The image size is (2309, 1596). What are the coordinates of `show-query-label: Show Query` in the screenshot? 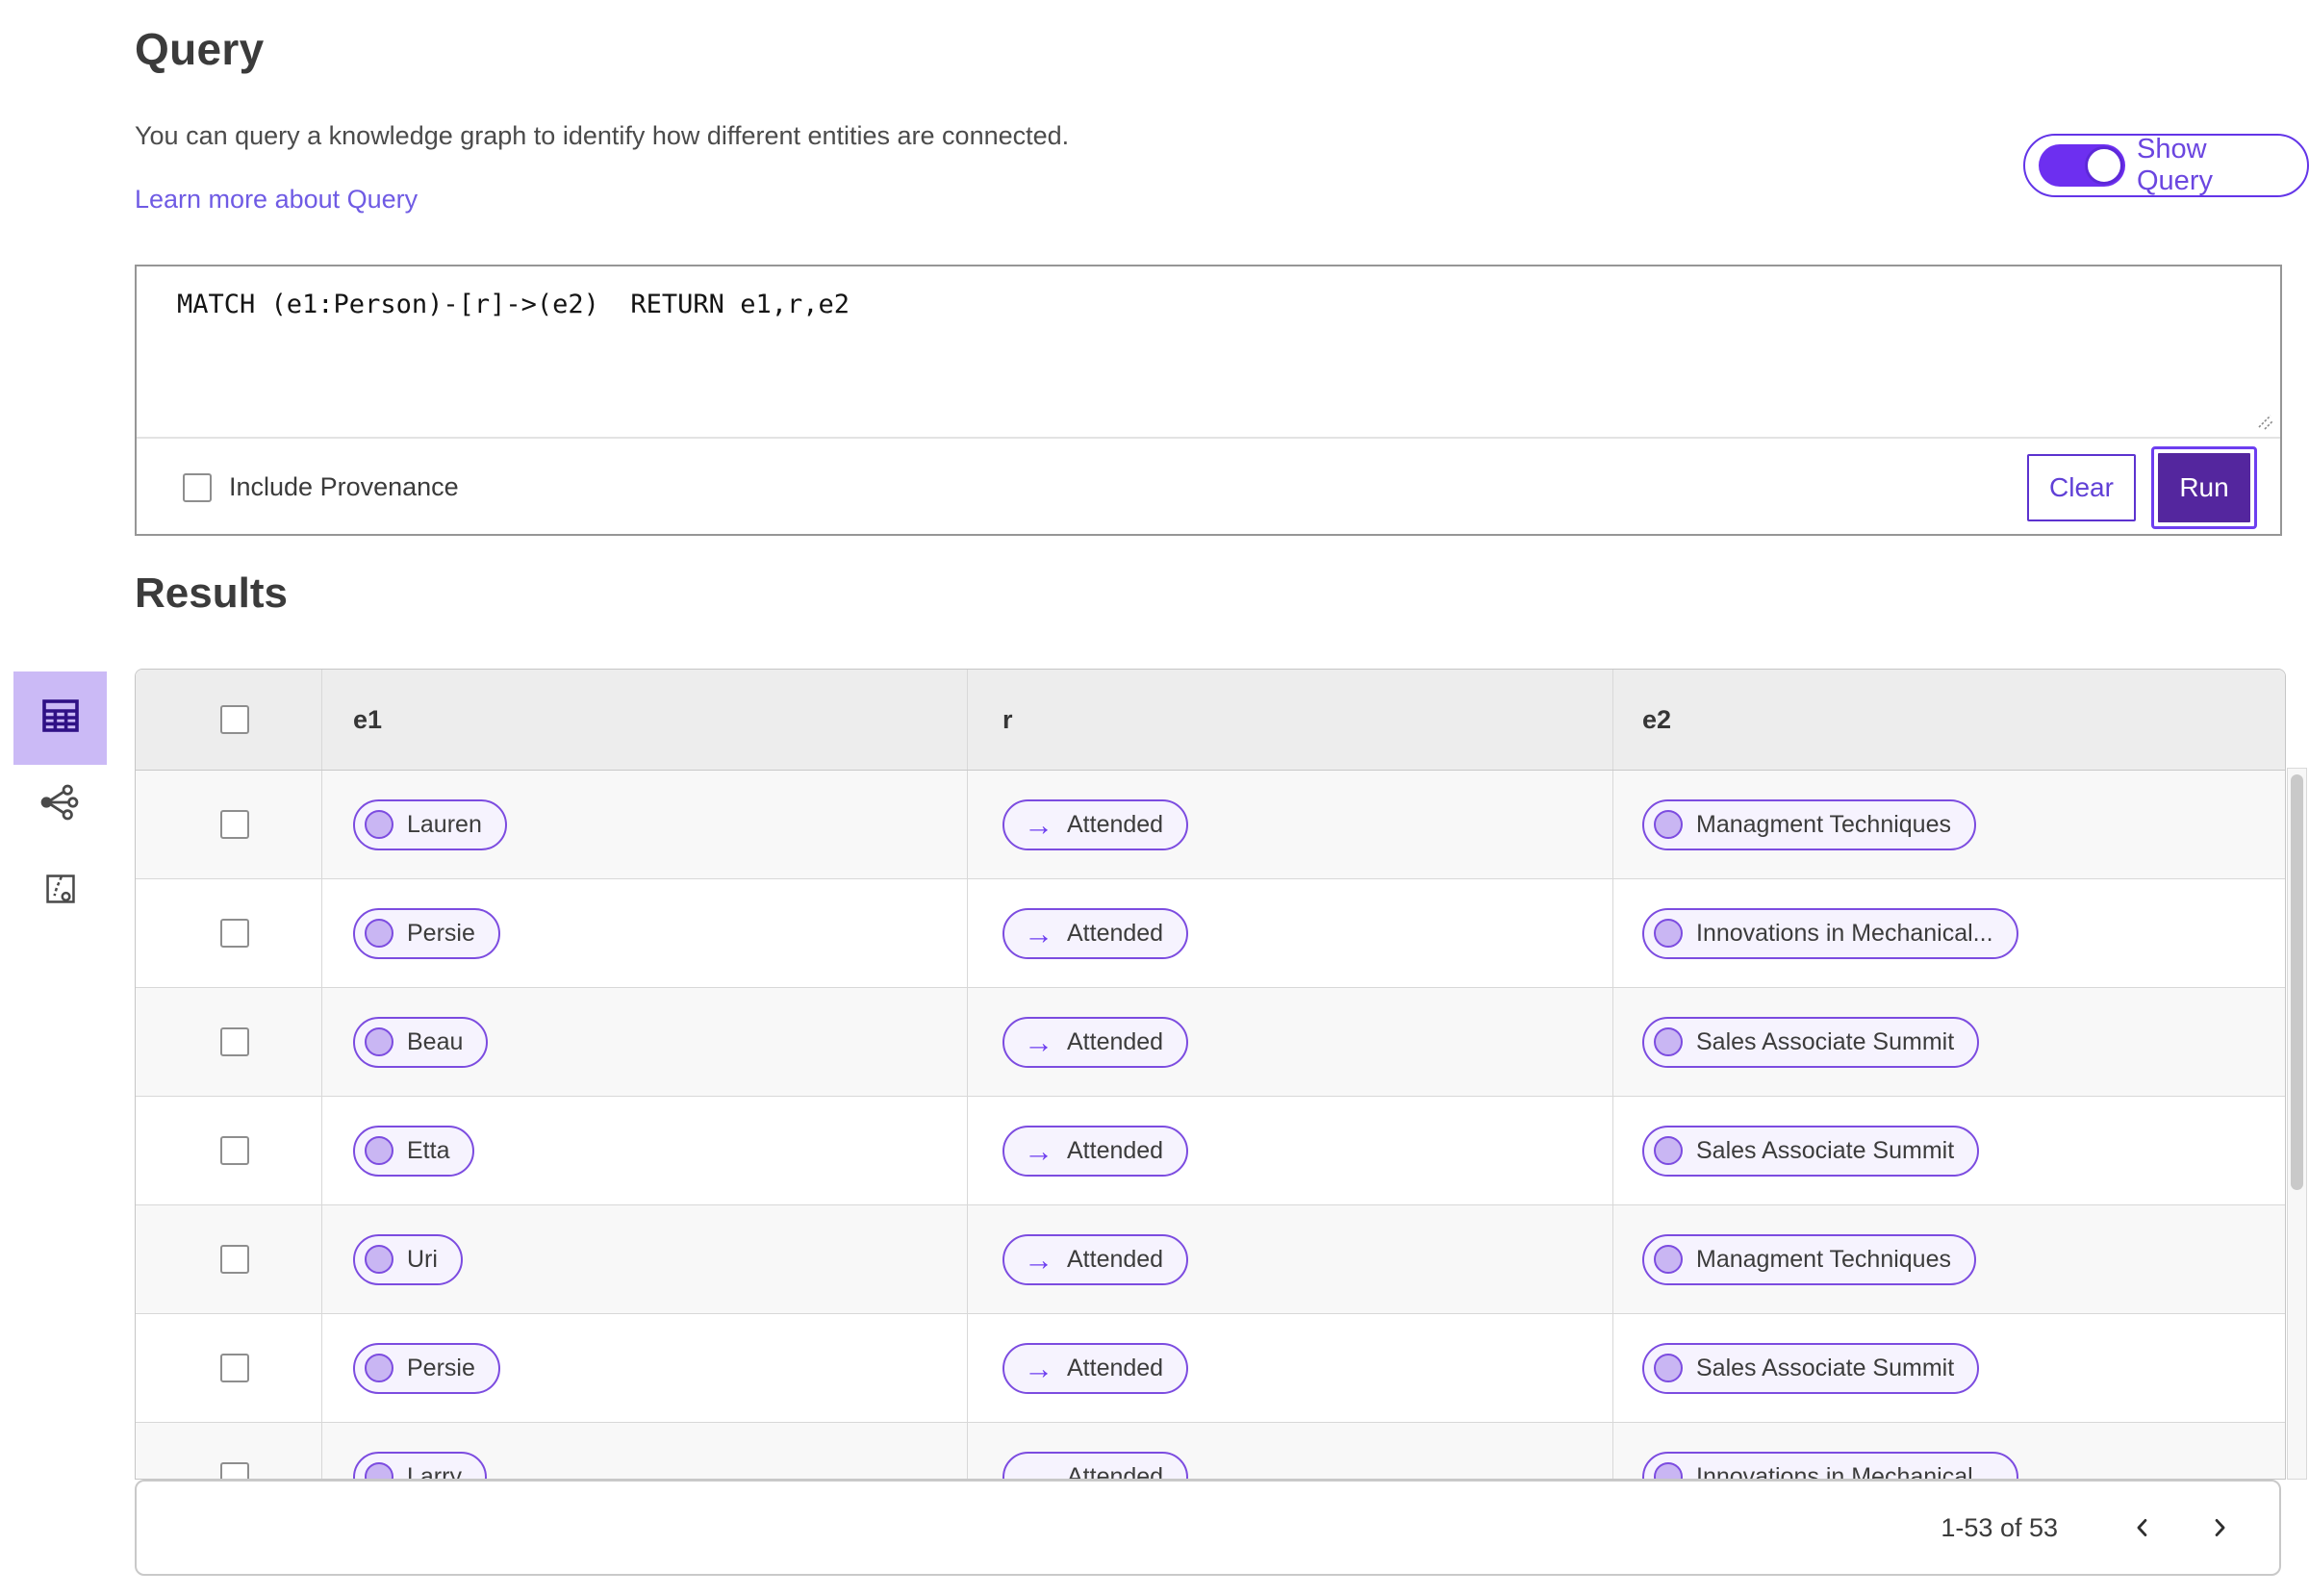 It's located at (2175, 165).